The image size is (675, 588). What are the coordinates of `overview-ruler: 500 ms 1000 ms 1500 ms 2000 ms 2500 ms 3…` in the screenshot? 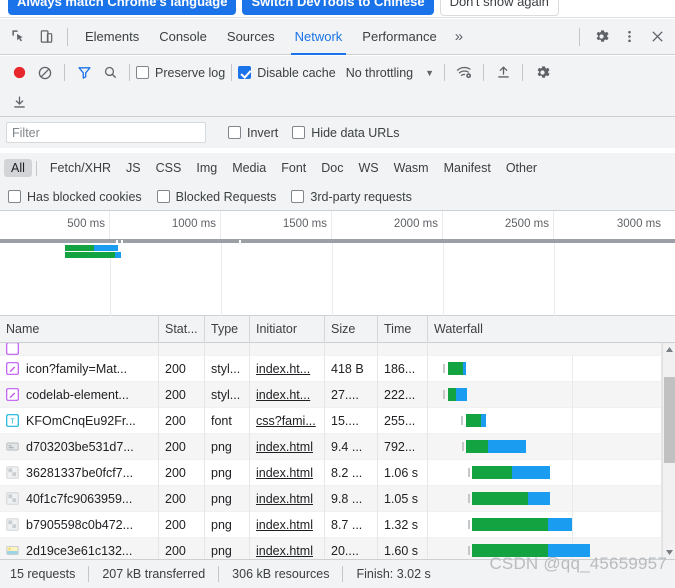 It's located at (337, 225).